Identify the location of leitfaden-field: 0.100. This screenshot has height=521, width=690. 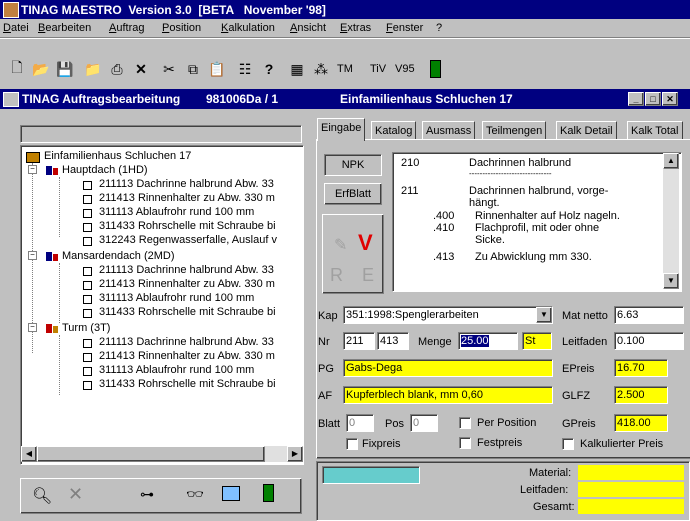
(649, 341).